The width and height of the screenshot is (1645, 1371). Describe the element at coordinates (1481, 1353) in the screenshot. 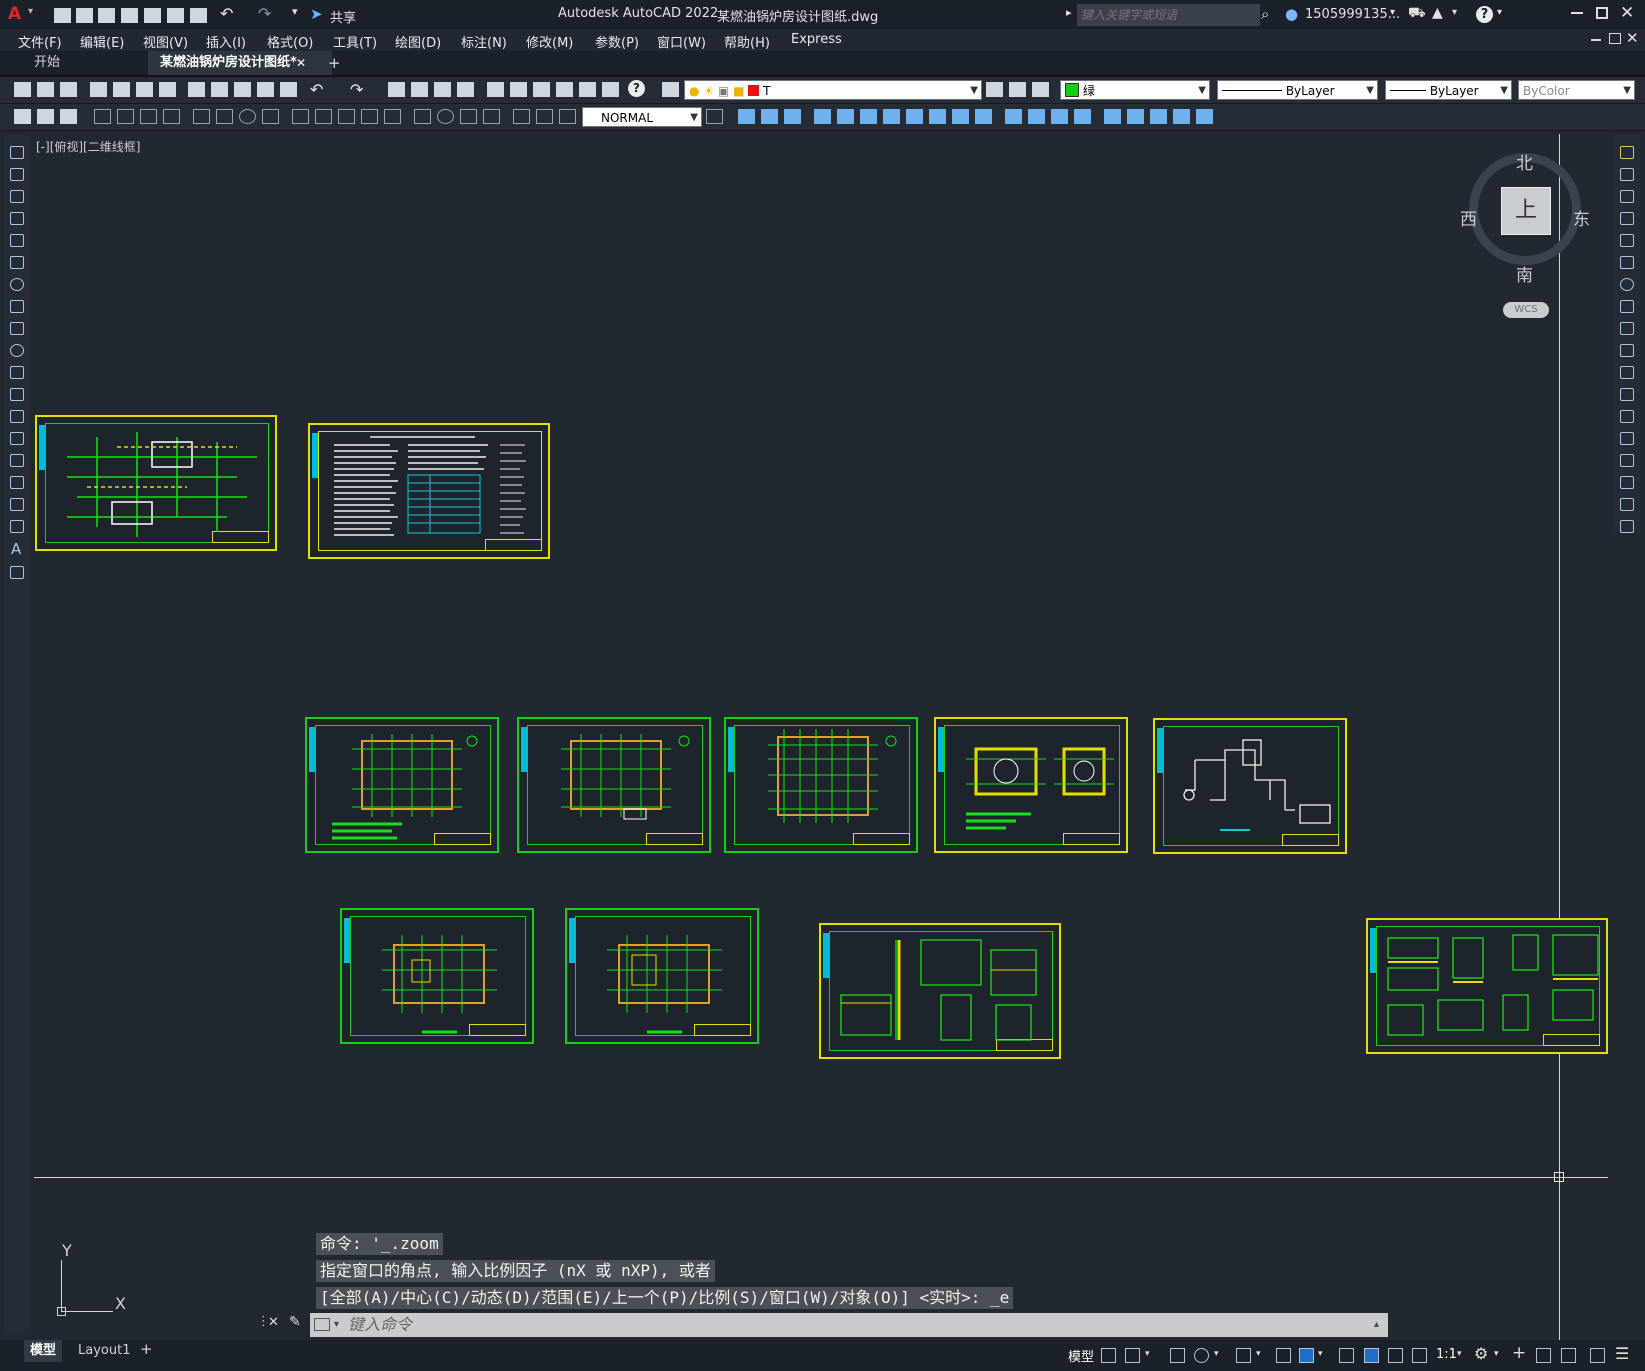

I see `workspace-gear-icon: ⚙` at that location.